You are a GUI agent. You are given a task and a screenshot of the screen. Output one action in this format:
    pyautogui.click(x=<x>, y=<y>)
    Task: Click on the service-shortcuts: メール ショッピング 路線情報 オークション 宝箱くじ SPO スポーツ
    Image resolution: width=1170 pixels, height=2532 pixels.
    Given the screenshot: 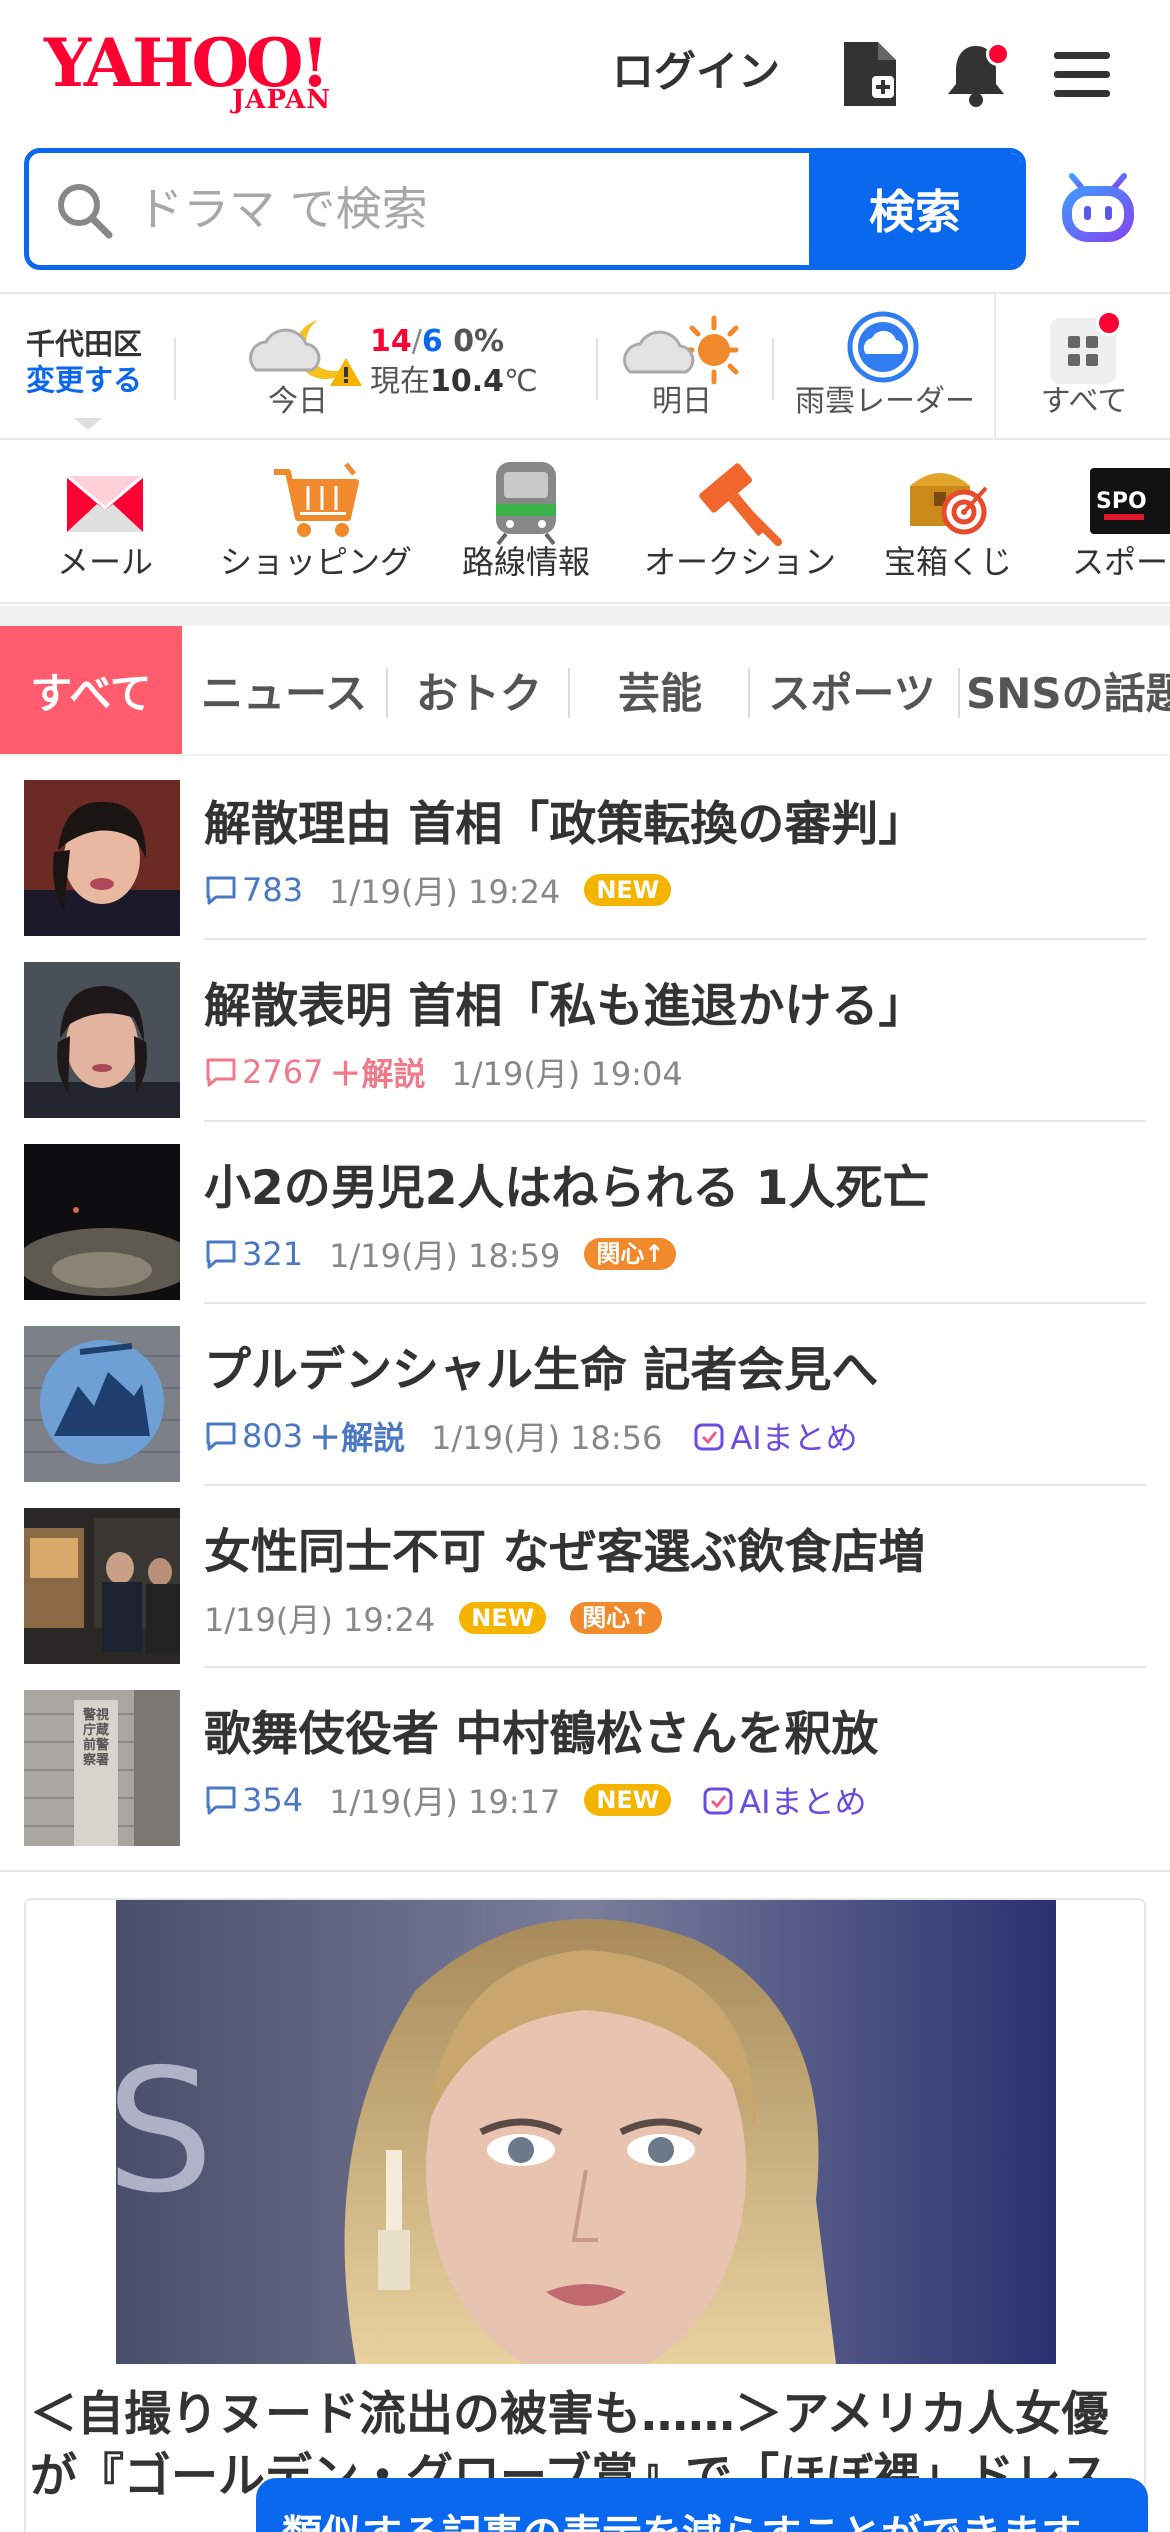 What is the action you would take?
    pyautogui.click(x=585, y=523)
    